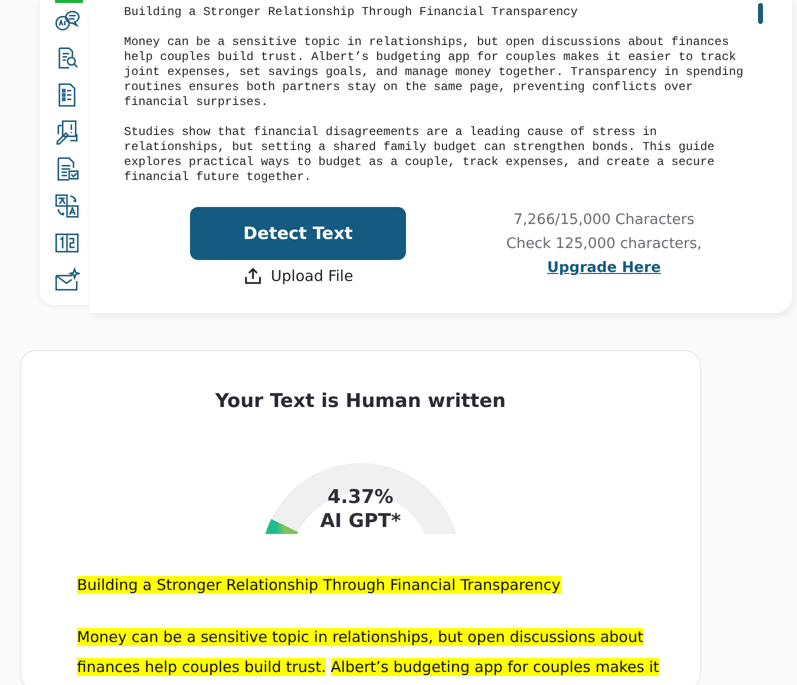 This screenshot has height=685, width=797. I want to click on accent-bar, so click(69, 1).